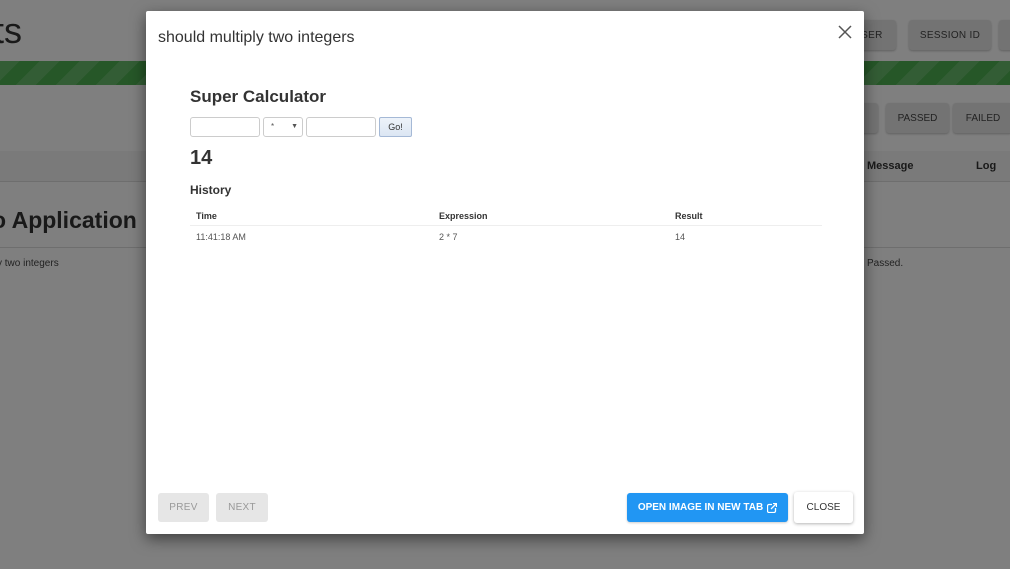 This screenshot has height=569, width=1010. Describe the element at coordinates (505, 510) in the screenshot. I see `modal-footer: PREV NEXT OPEN IMAGE IN NEW TAB CLOSE` at that location.